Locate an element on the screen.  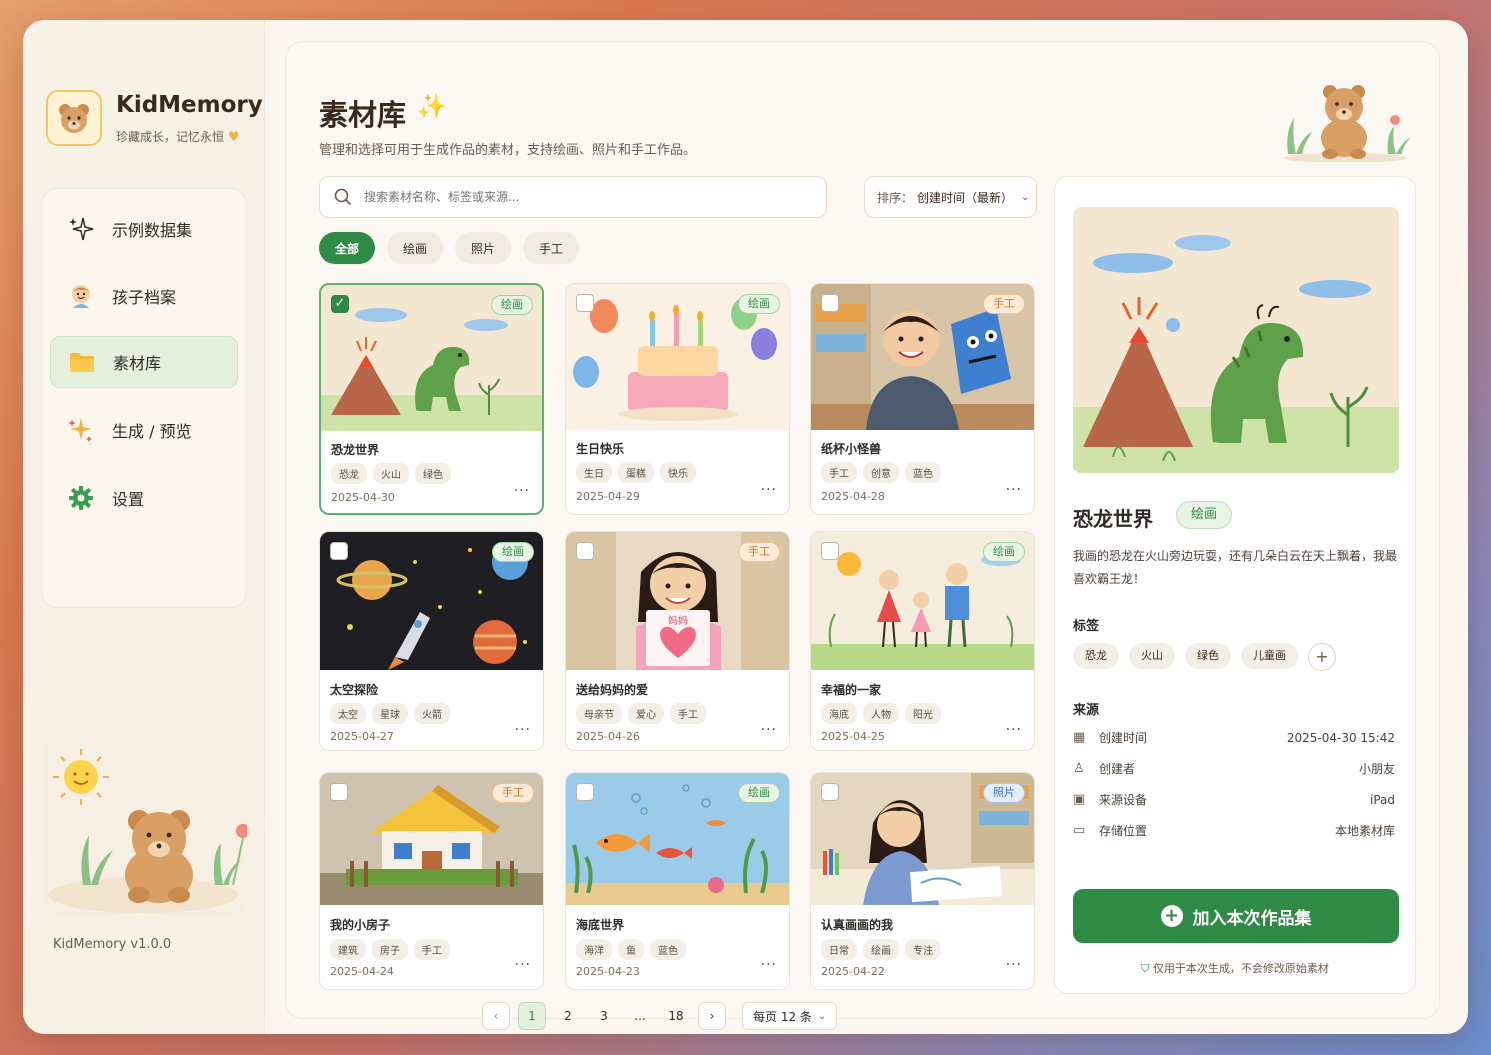
material-card: 绘画 太空探险 太空 星球 火箭 2025-04-27 ··· is located at coordinates (431, 641).